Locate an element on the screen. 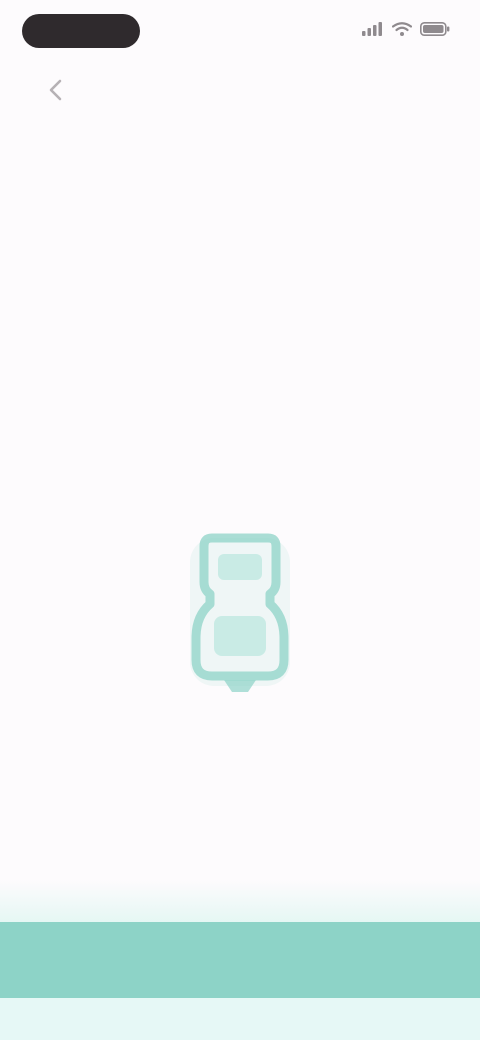 The height and width of the screenshot is (1040, 480). chevron-left-icon is located at coordinates (56, 92).